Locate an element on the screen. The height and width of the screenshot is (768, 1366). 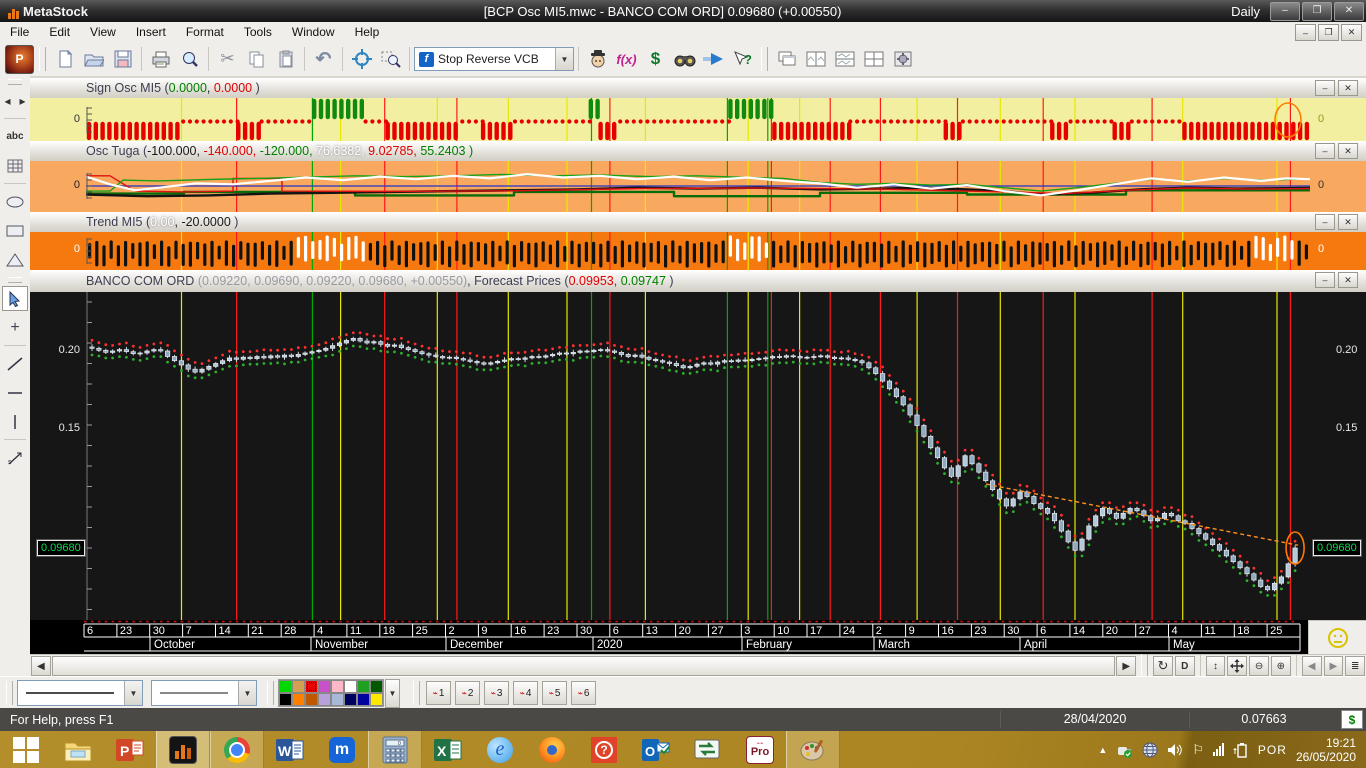
minimize-button: – is located at coordinates (1285, 11).